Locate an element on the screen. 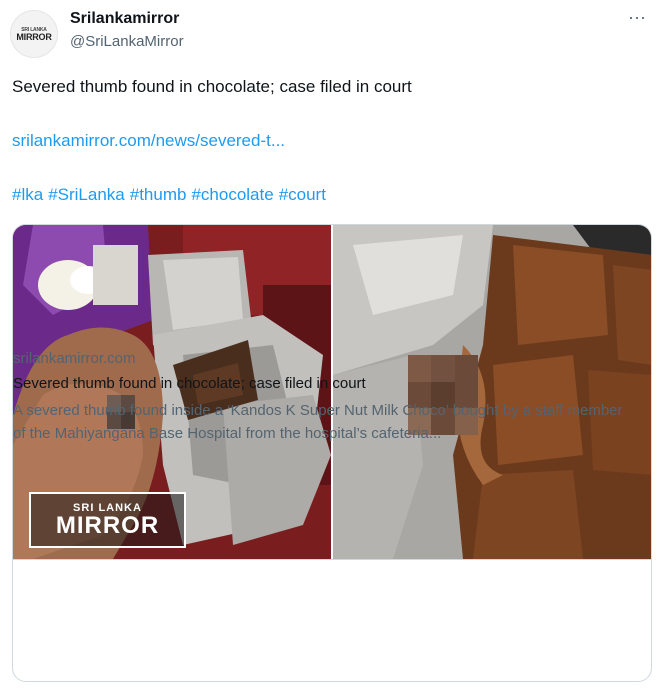 The width and height of the screenshot is (659, 688). avatar-logo-line2: MIRROR is located at coordinates (34, 36).